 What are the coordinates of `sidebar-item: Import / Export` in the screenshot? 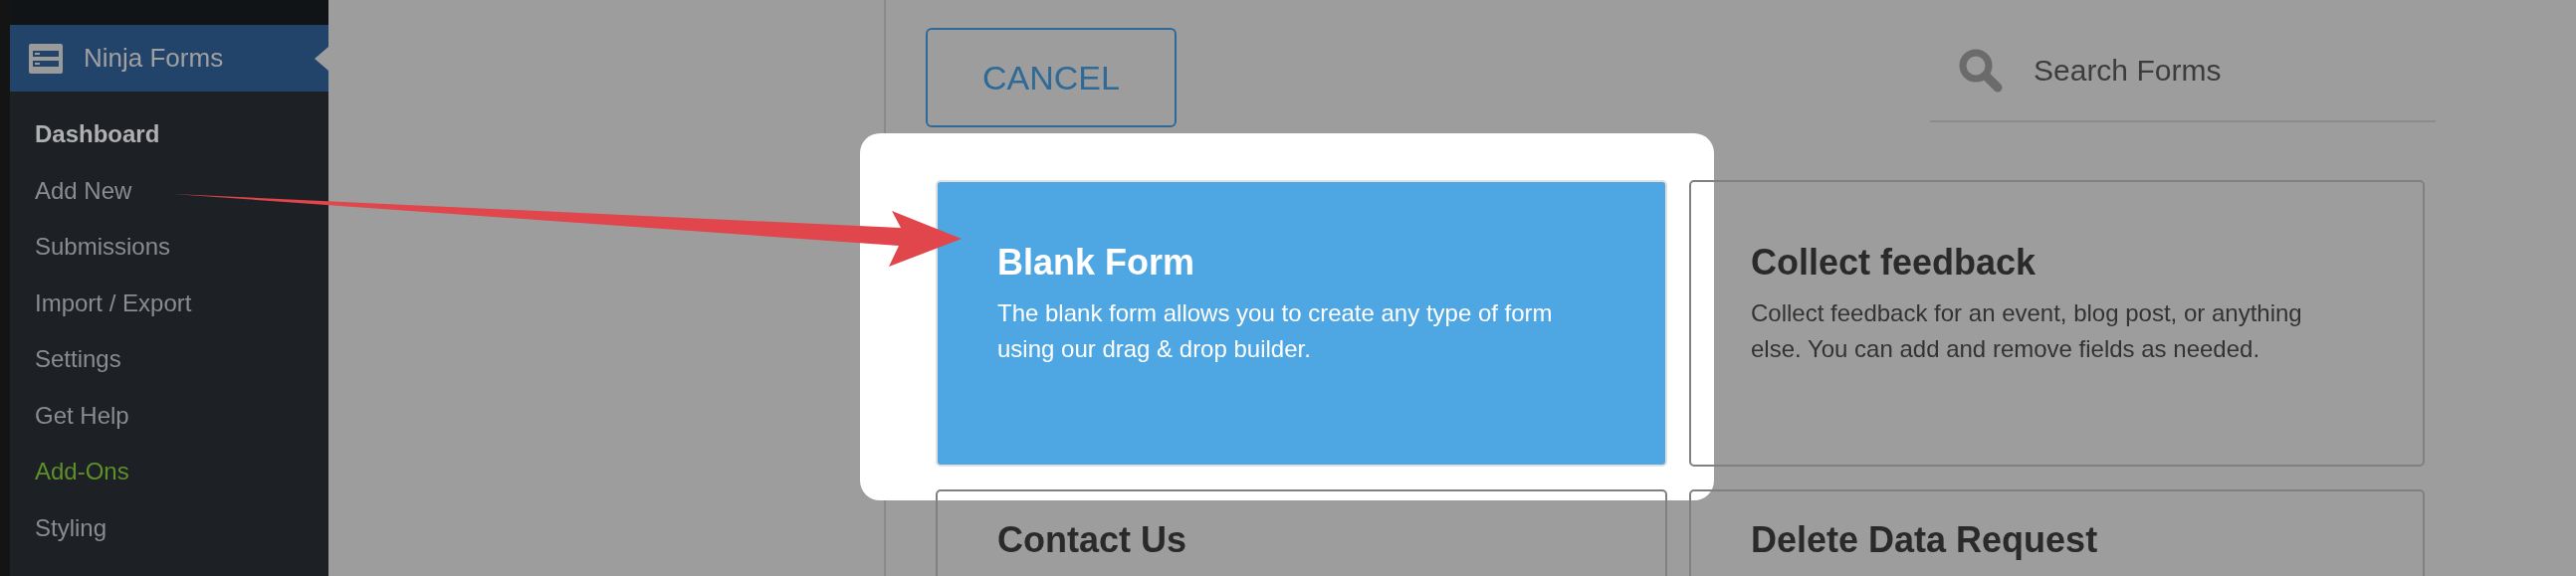 It's located at (169, 308).